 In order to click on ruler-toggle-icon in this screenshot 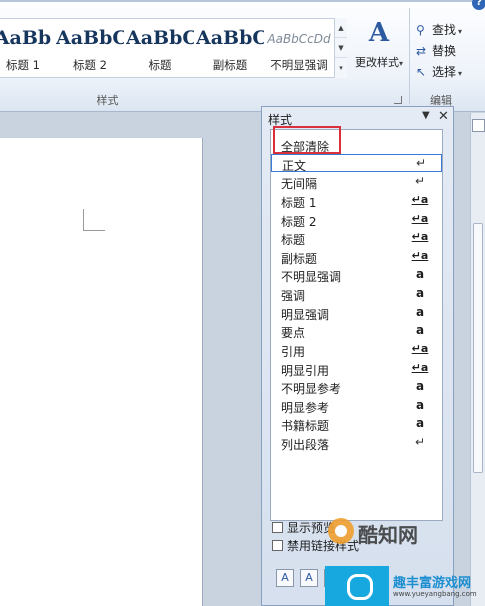, I will do `click(478, 125)`.